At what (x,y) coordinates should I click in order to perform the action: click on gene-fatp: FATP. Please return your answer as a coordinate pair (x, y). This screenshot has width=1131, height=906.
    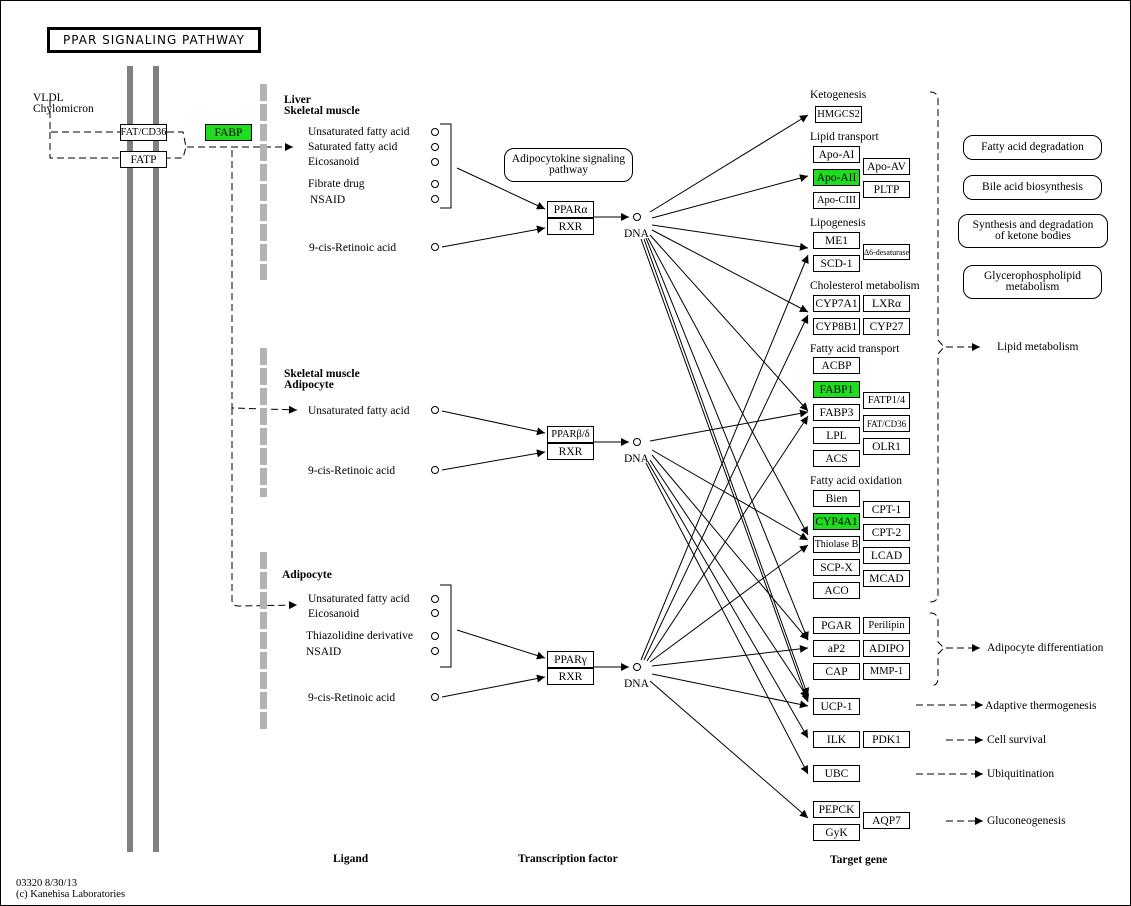
    Looking at the image, I should click on (143, 159).